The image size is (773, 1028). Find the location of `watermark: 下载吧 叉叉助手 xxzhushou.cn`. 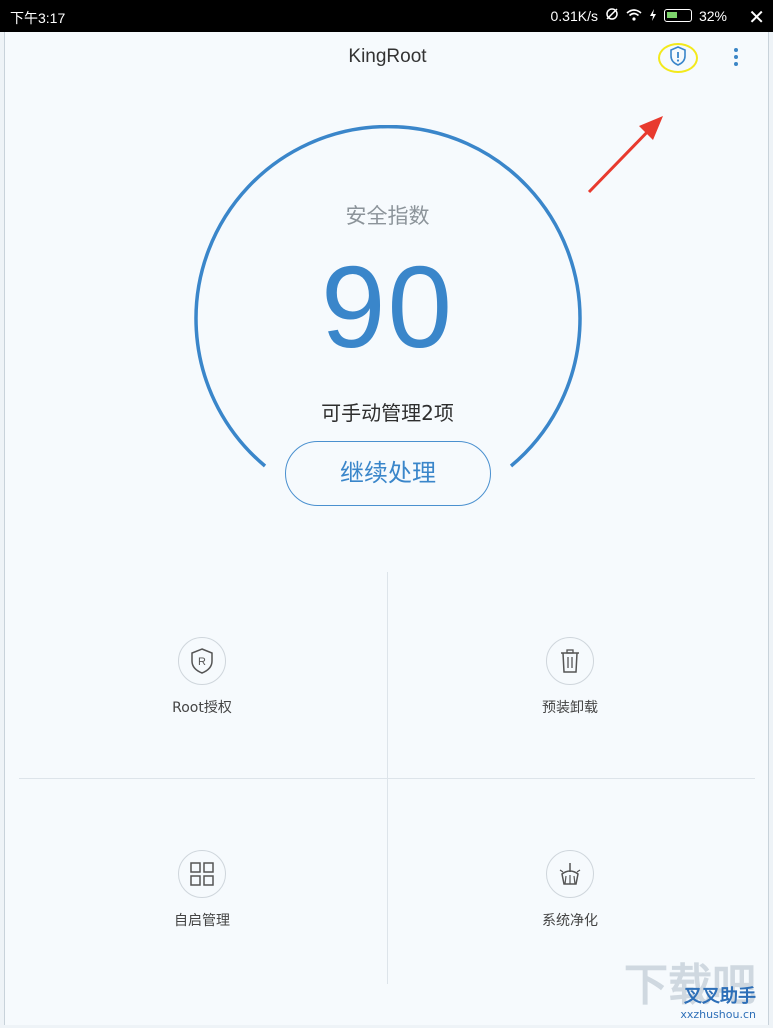

watermark: 下载吧 叉叉助手 xxzhushou.cn is located at coordinates (690, 993).